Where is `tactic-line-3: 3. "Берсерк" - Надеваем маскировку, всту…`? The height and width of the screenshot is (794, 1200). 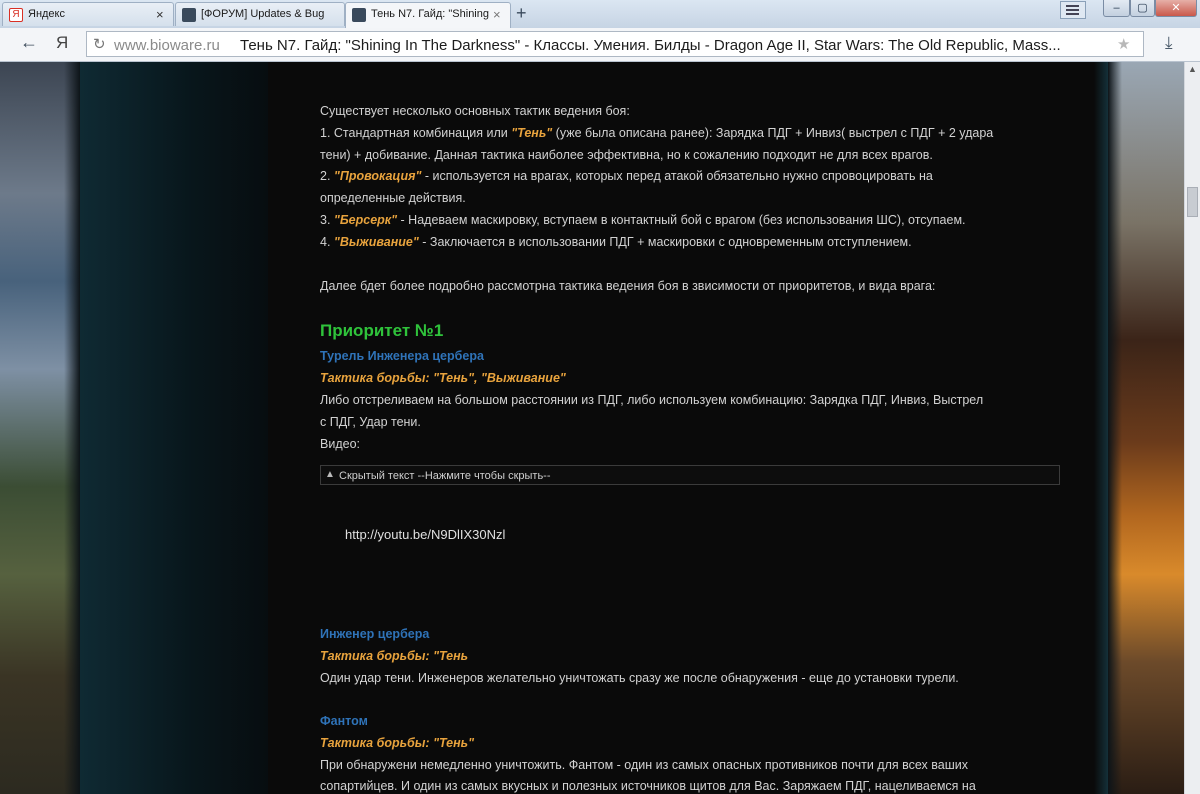 tactic-line-3: 3. "Берсерк" - Надеваем маскировку, всту… is located at coordinates (643, 220).